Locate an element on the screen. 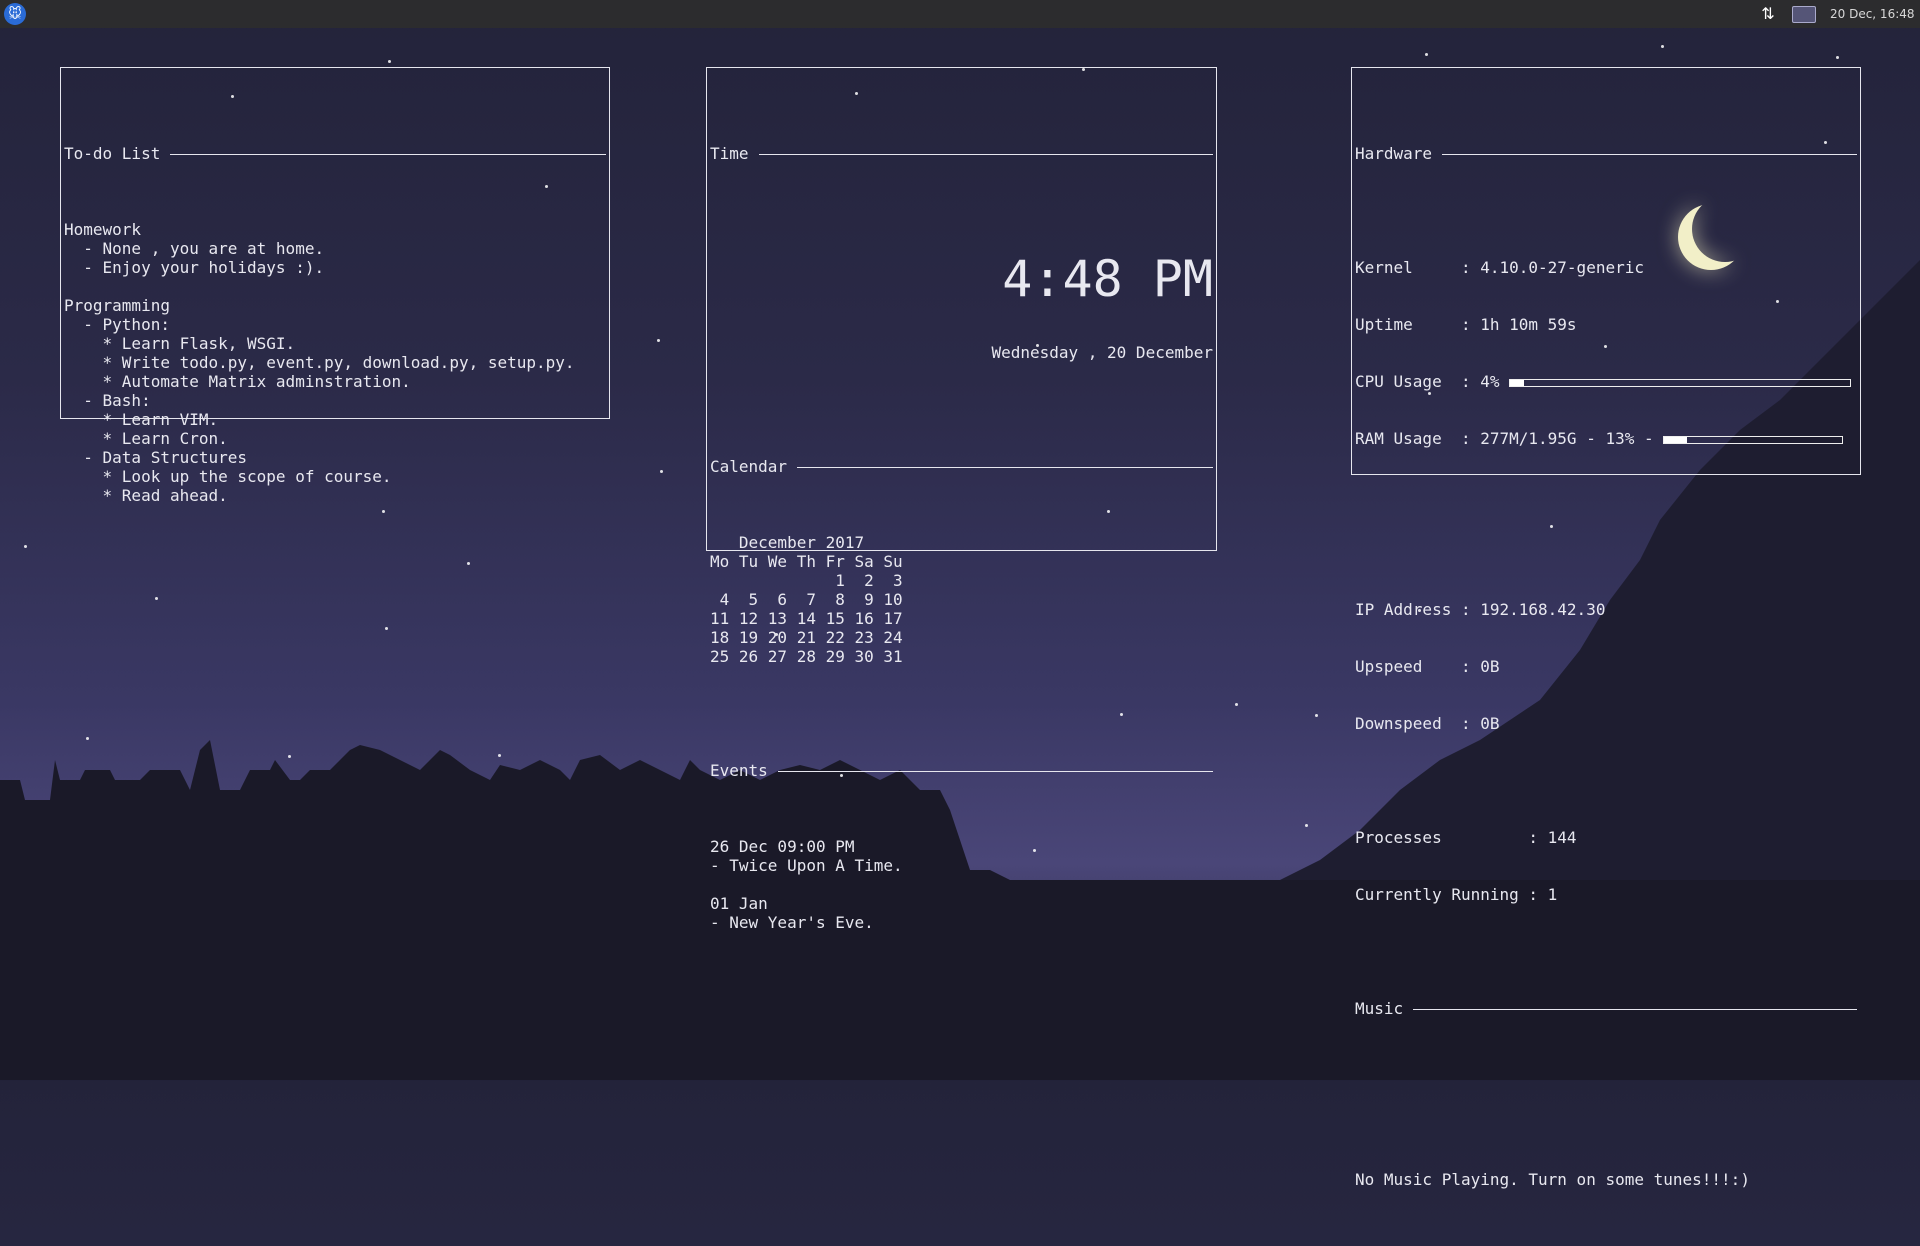 The width and height of the screenshot is (1920, 1246). cpu-line: CPU Usage : 4% is located at coordinates (1606, 381).